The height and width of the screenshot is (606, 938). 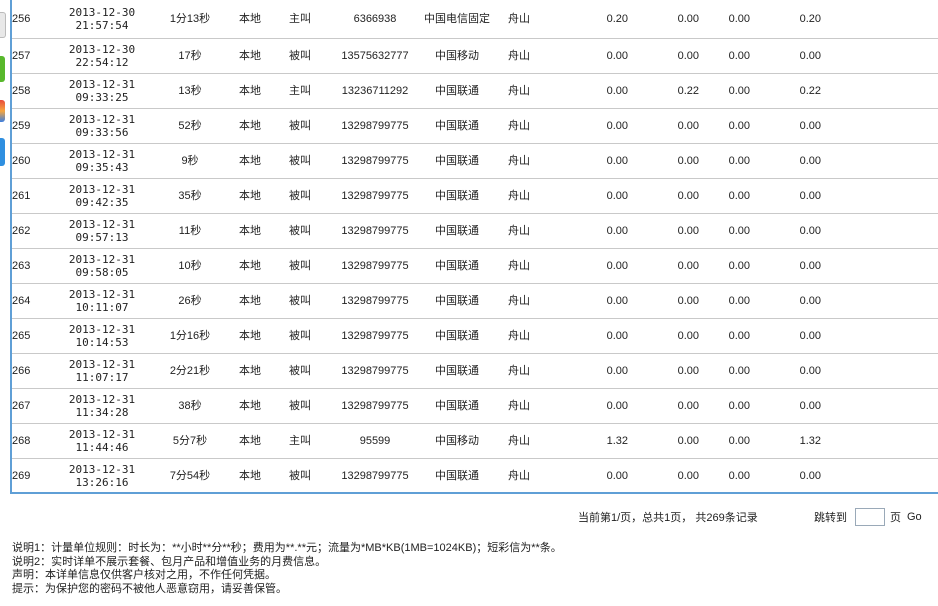 I want to click on call-datetime: 2013-12-31 10:11:07, so click(x=102, y=301).